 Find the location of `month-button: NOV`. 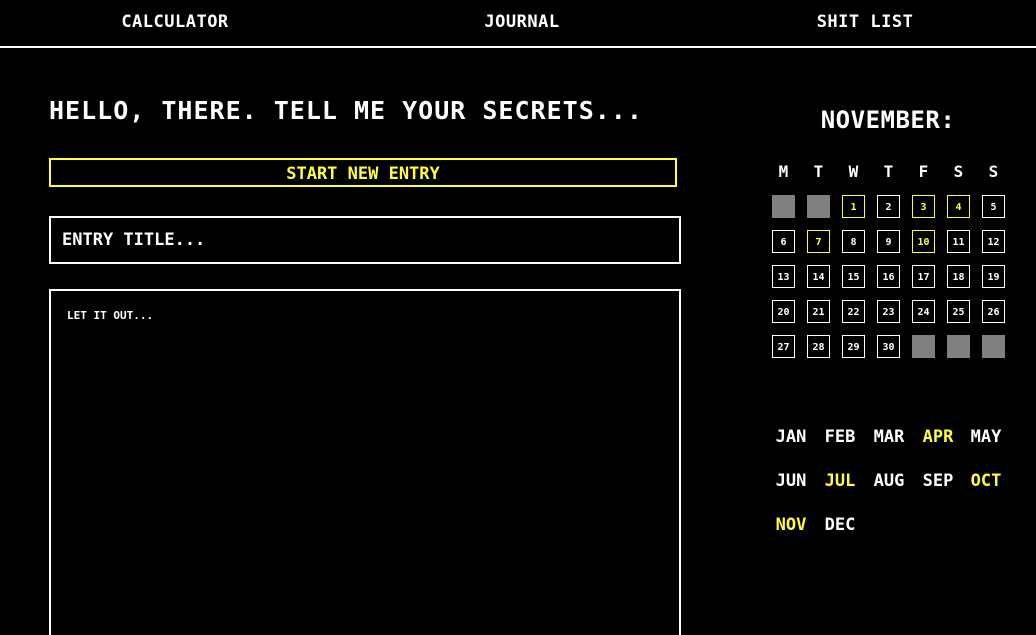

month-button: NOV is located at coordinates (791, 525).